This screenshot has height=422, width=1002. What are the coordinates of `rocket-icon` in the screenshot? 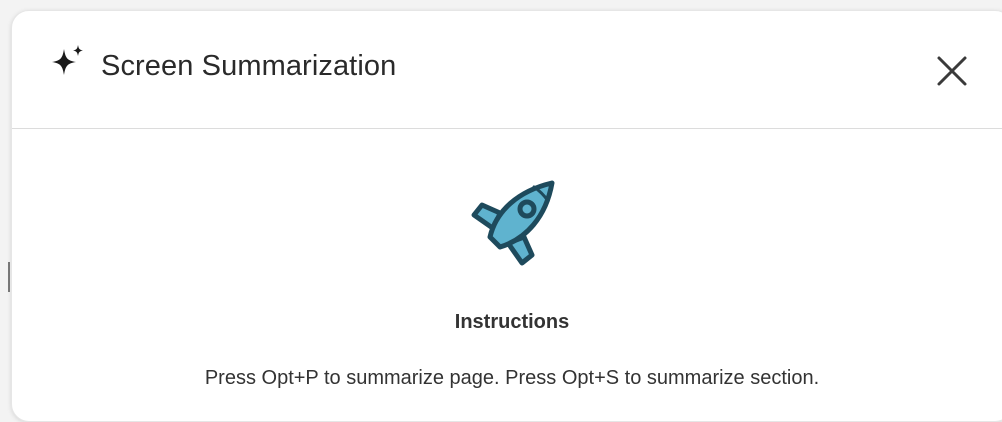 It's located at (513, 223).